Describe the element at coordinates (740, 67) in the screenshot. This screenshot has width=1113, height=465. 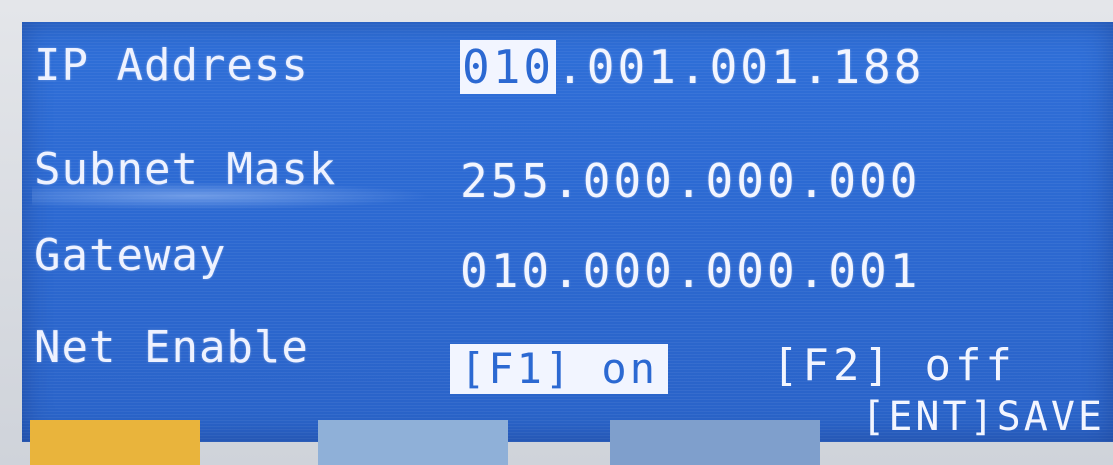
I see `ip-address-value: .001.001.188` at that location.